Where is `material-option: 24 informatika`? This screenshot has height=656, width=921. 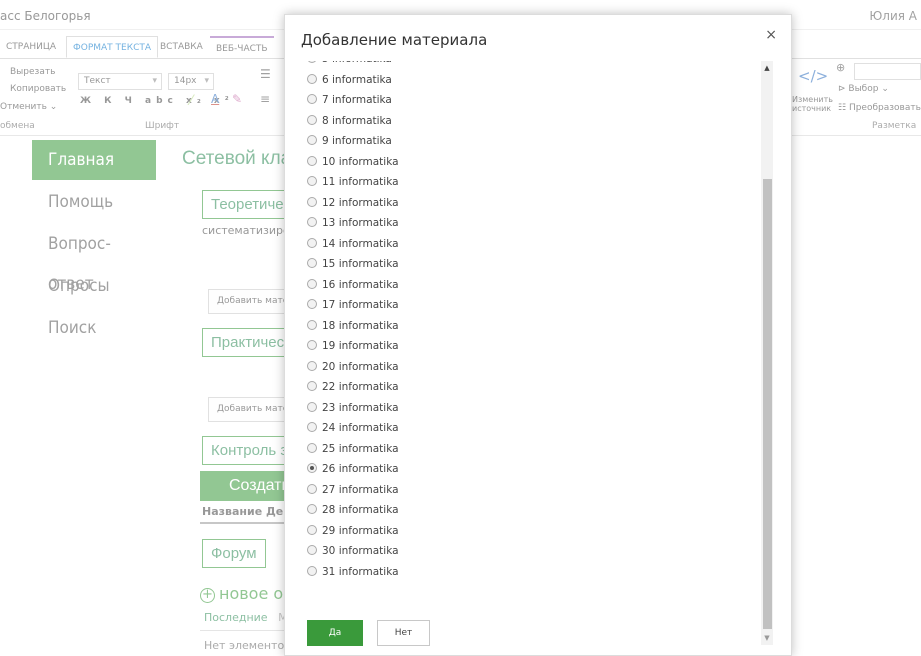 material-option: 24 informatika is located at coordinates (353, 428).